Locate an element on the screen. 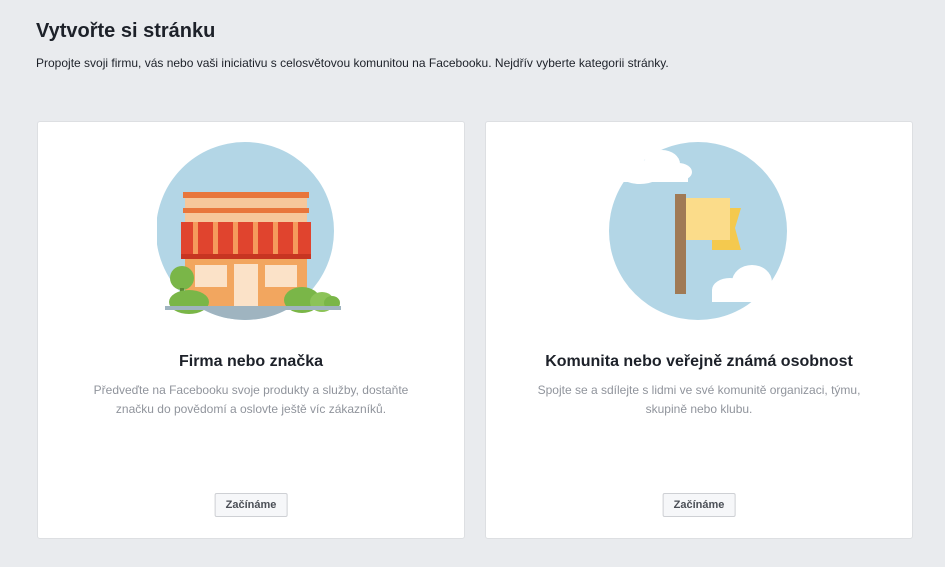 The width and height of the screenshot is (945, 567). card-title: Firma nebo značka is located at coordinates (251, 361).